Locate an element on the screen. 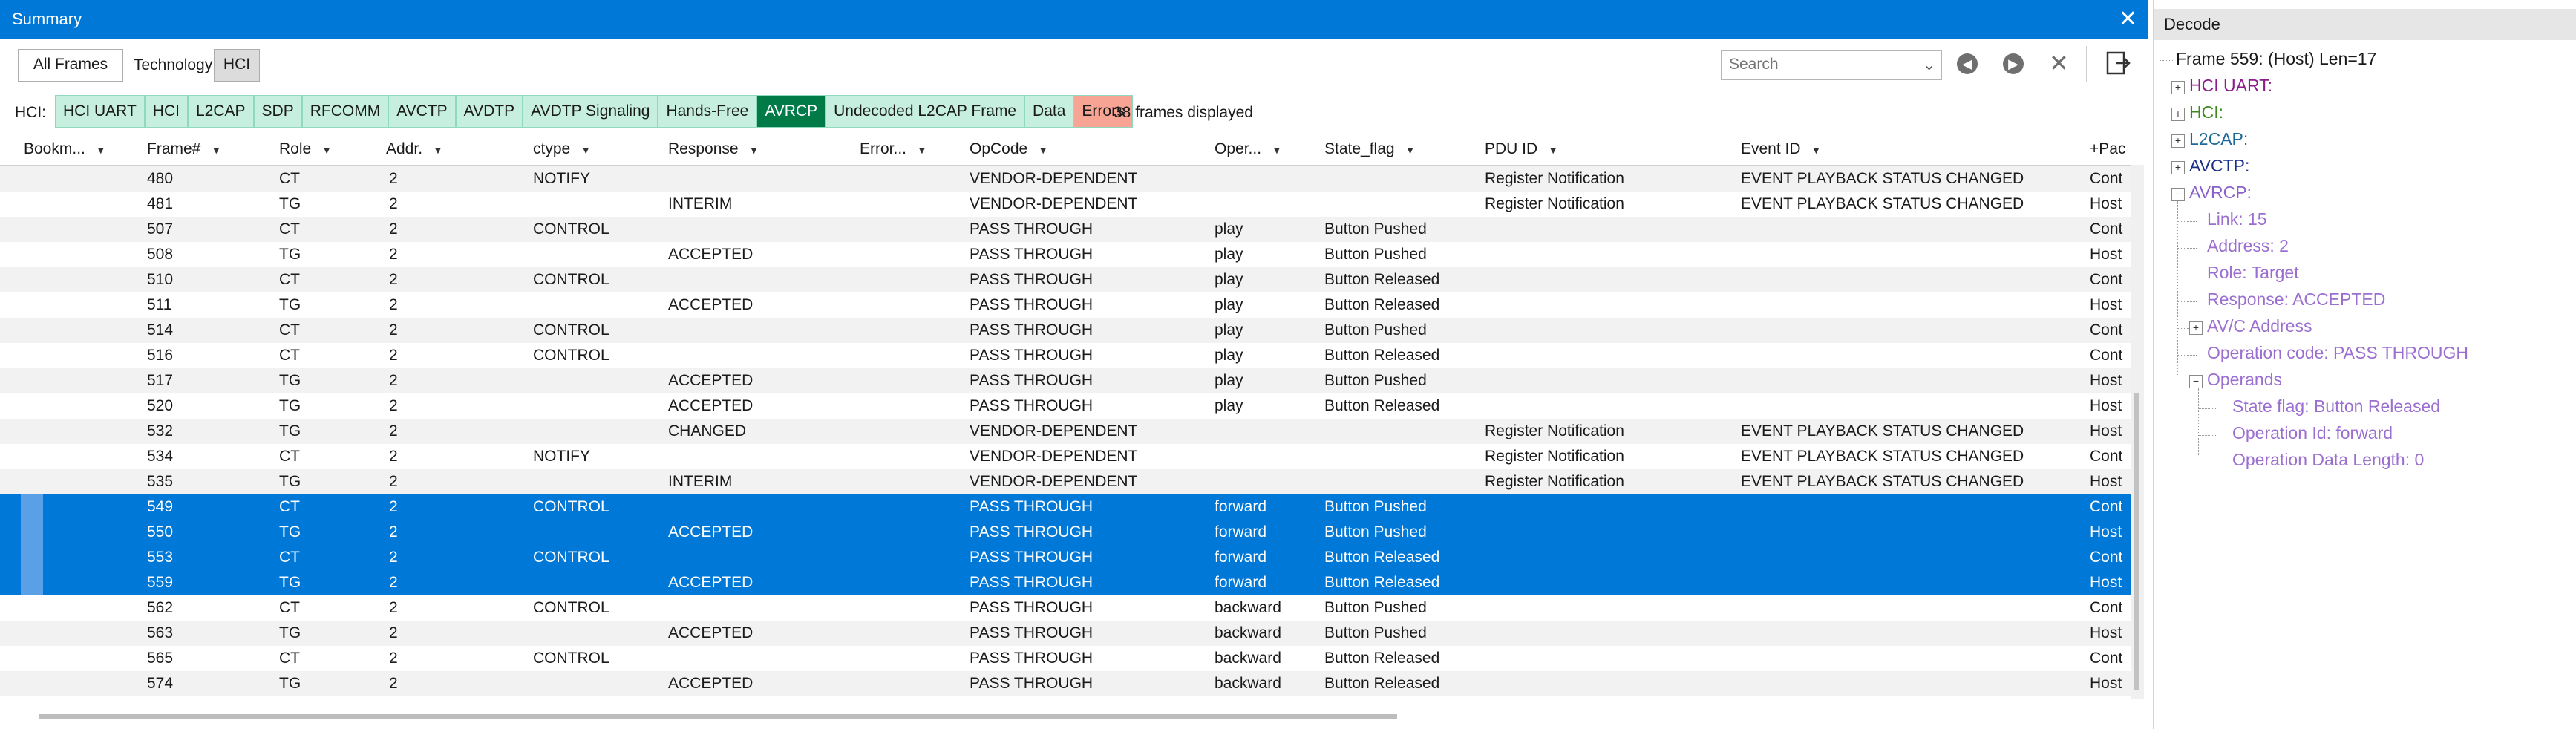  decode-avrcp-field: Link: 15 is located at coordinates (2237, 219).